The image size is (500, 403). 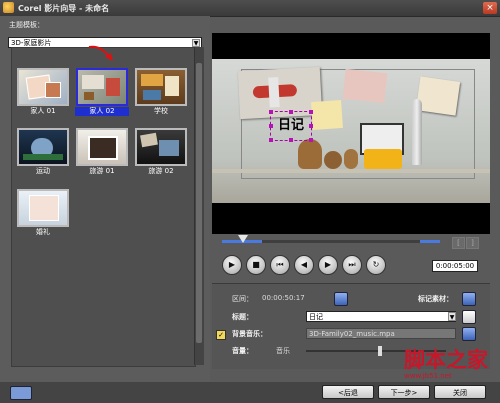 What do you see at coordinates (472, 243) in the screenshot?
I see `mark-out-button: ]` at bounding box center [472, 243].